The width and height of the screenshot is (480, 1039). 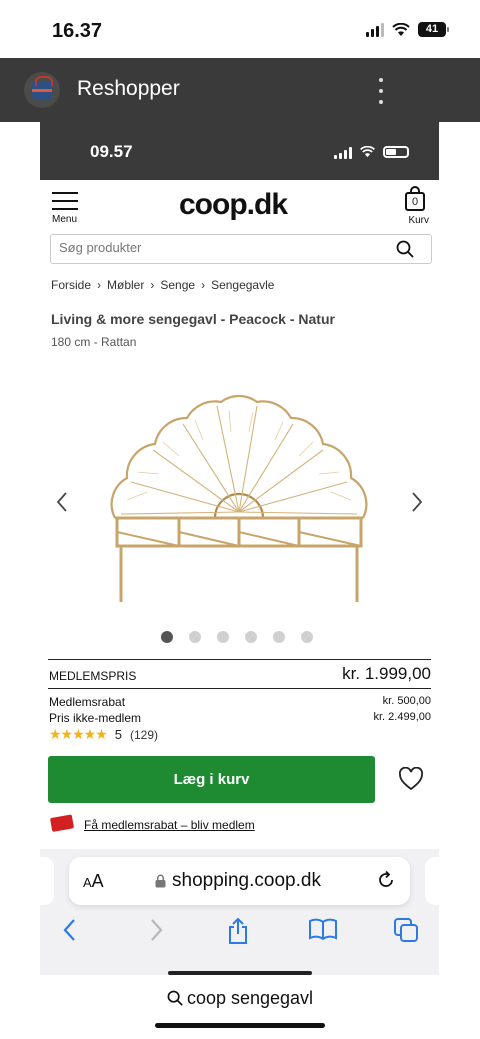 What do you see at coordinates (111, 151) in the screenshot?
I see `inner-clock: 09.57` at bounding box center [111, 151].